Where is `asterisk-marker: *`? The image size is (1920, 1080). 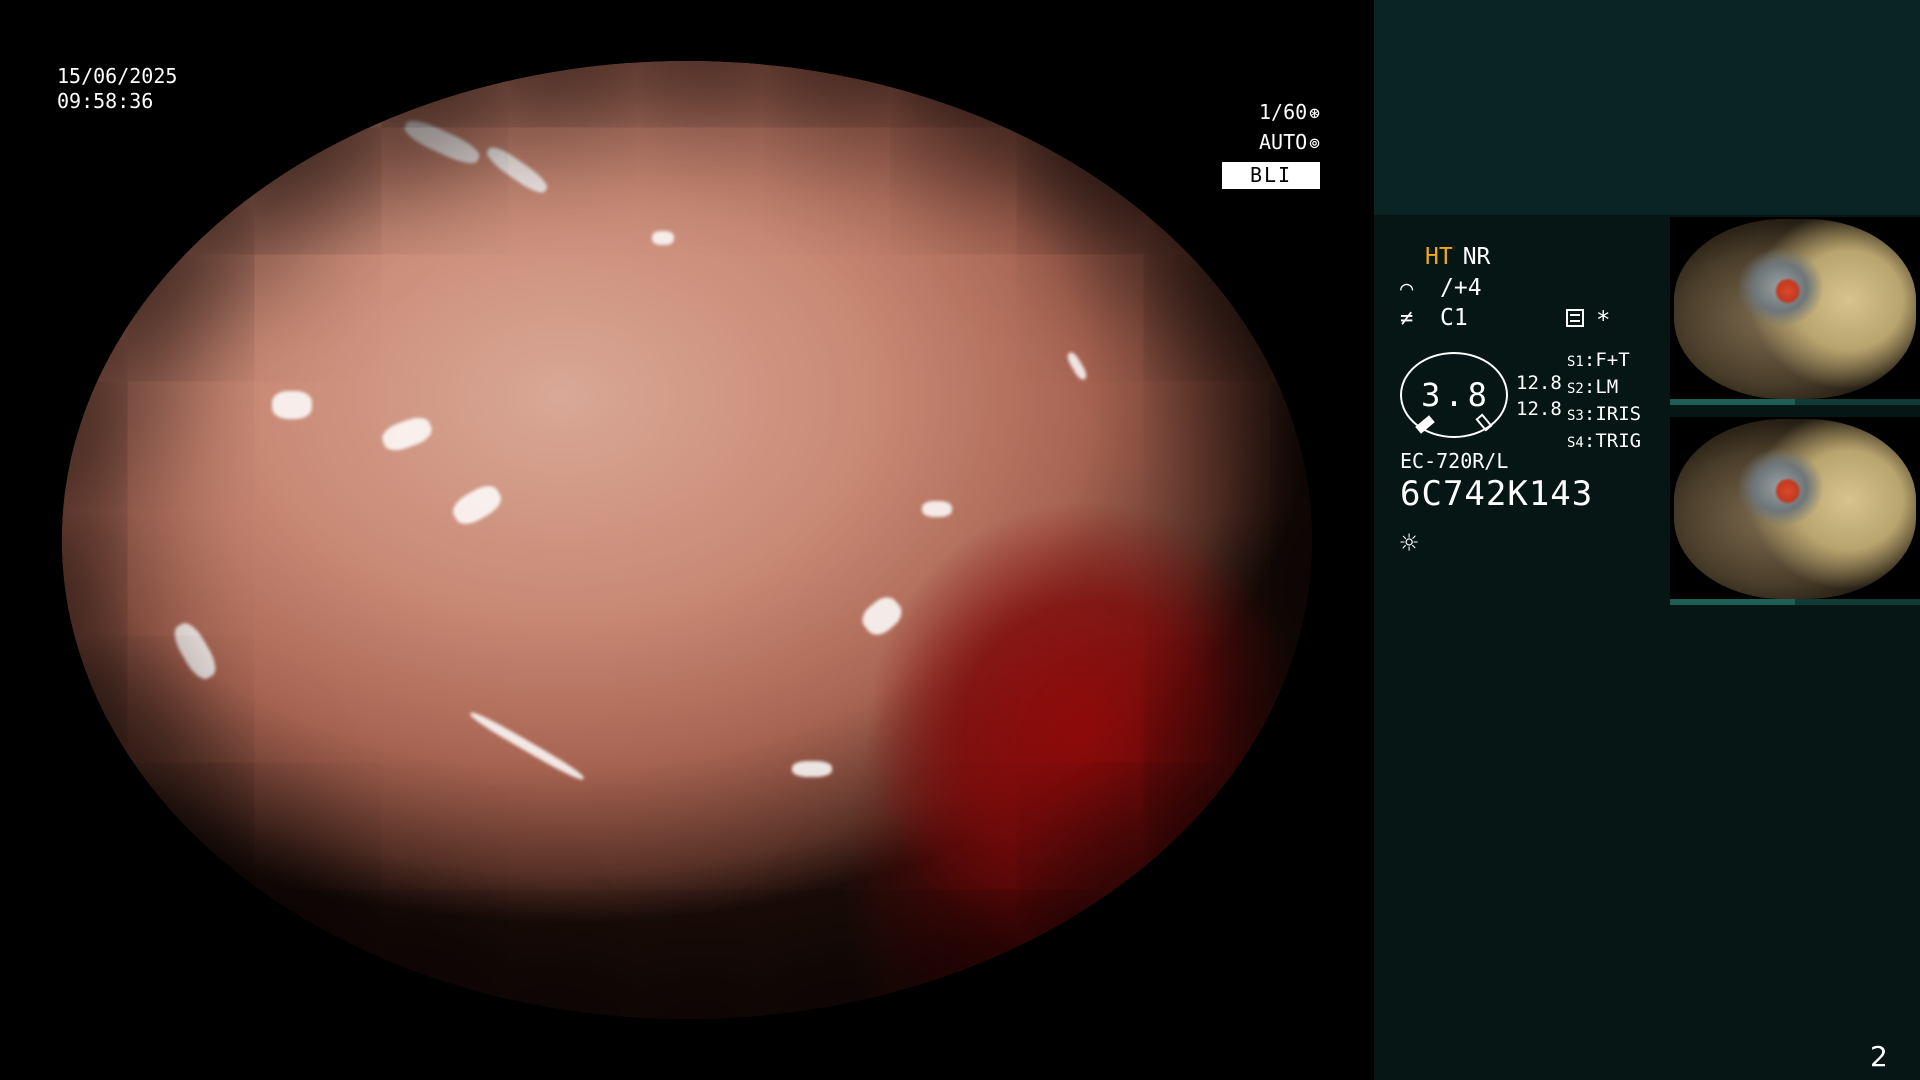
asterisk-marker: * is located at coordinates (1603, 320).